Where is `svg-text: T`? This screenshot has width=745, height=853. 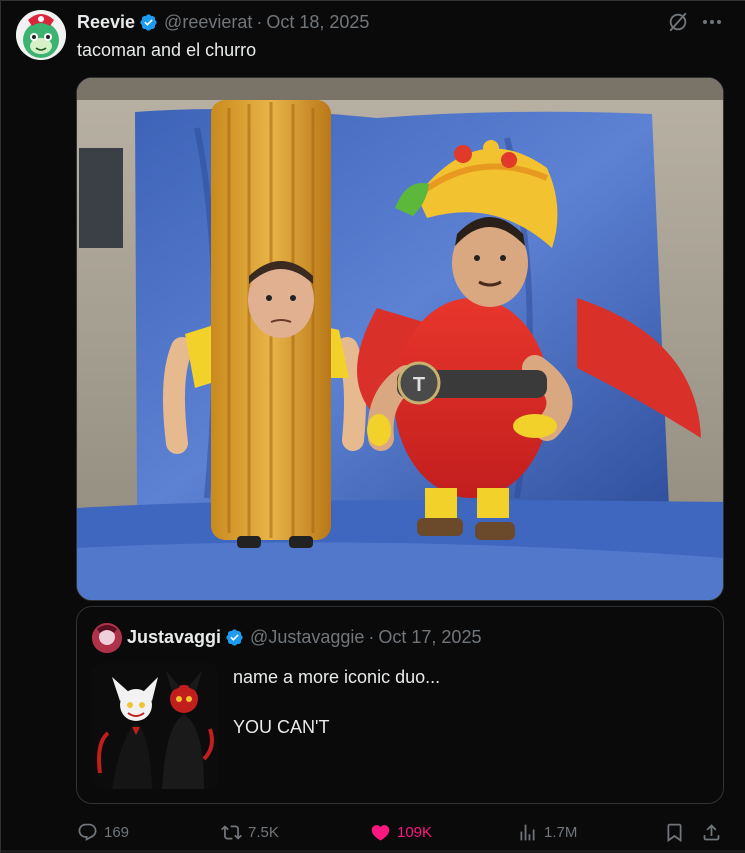 svg-text: T is located at coordinates (419, 385).